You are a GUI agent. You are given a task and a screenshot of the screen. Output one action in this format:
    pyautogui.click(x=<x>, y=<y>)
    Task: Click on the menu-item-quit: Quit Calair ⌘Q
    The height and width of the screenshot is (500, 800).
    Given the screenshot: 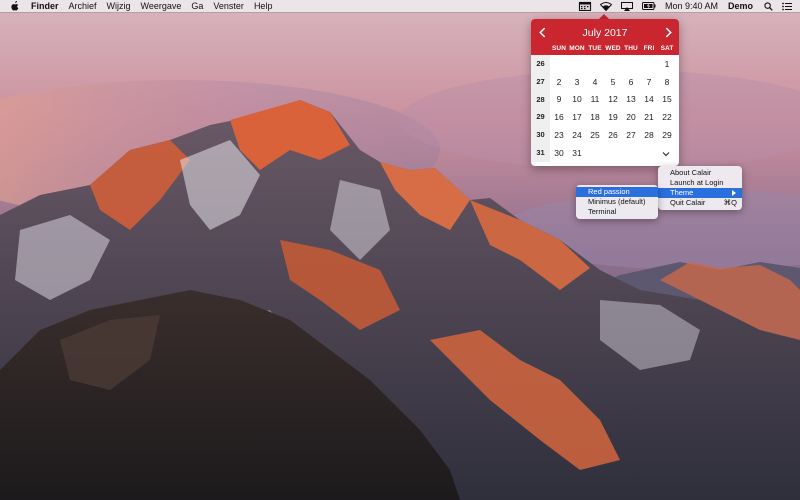 What is the action you would take?
    pyautogui.click(x=700, y=203)
    